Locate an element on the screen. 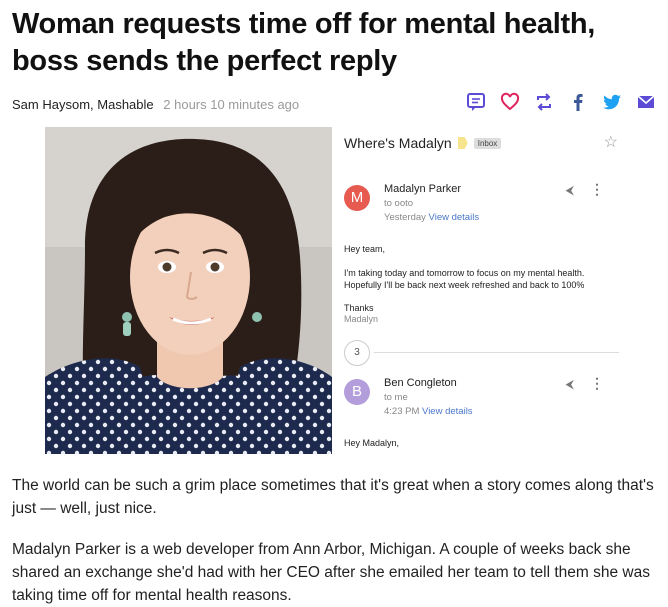 The width and height of the screenshot is (668, 607). email-icon is located at coordinates (646, 102).